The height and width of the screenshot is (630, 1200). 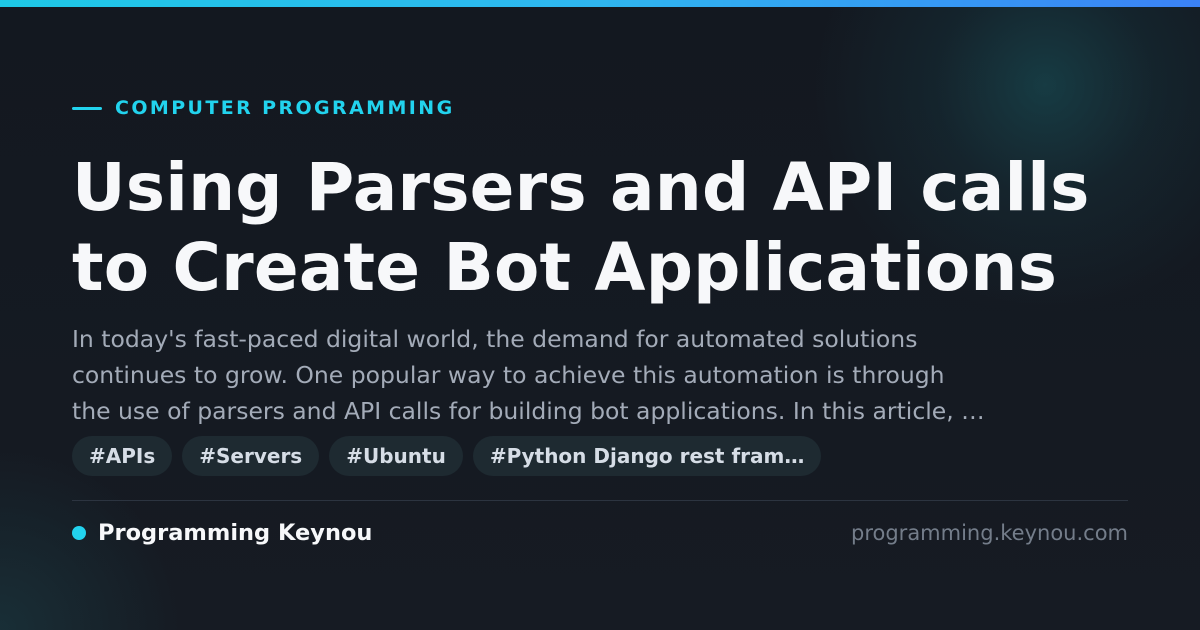 I want to click on category: COMPUTER PROGRAMMING, so click(x=263, y=108).